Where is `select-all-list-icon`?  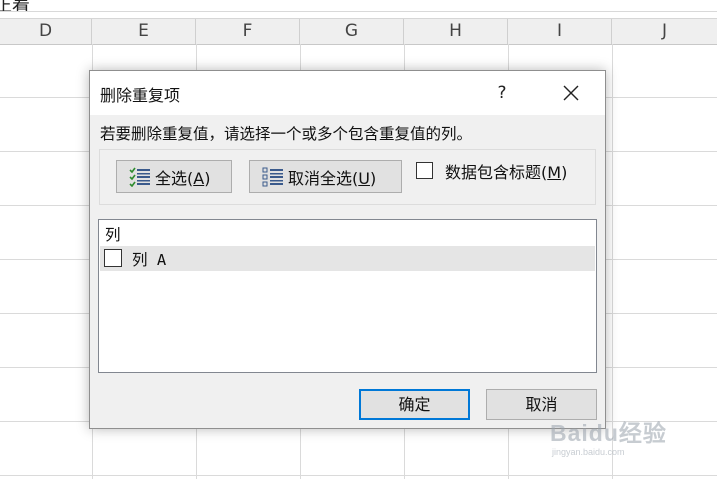
select-all-list-icon is located at coordinates (140, 177).